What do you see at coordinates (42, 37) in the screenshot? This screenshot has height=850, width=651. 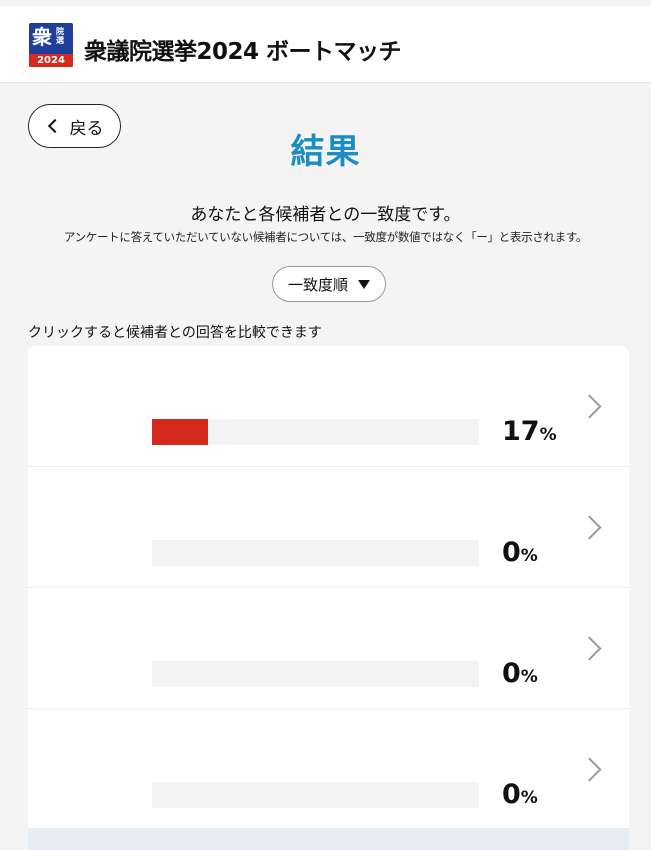 I see `logo-main-char: 衆` at bounding box center [42, 37].